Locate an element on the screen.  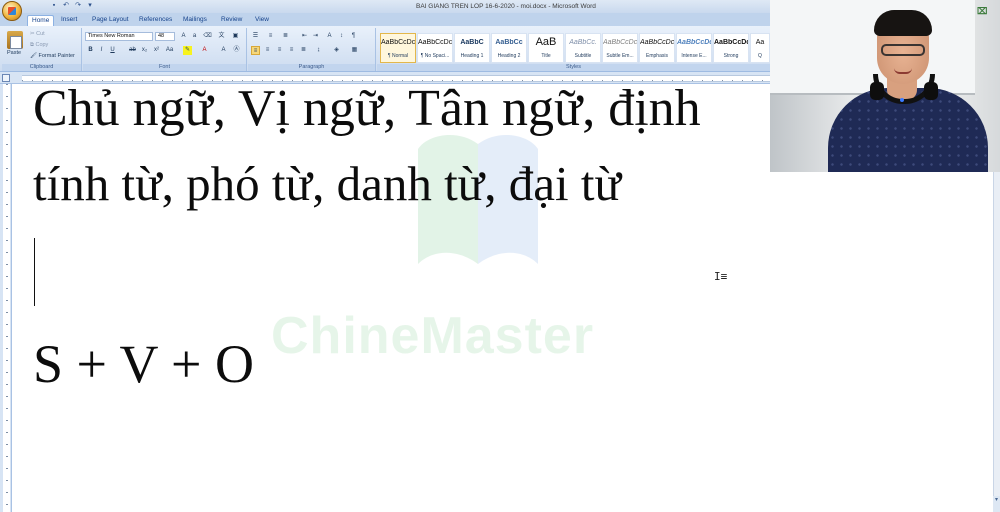
tab-home: Home is located at coordinates (41, 20).